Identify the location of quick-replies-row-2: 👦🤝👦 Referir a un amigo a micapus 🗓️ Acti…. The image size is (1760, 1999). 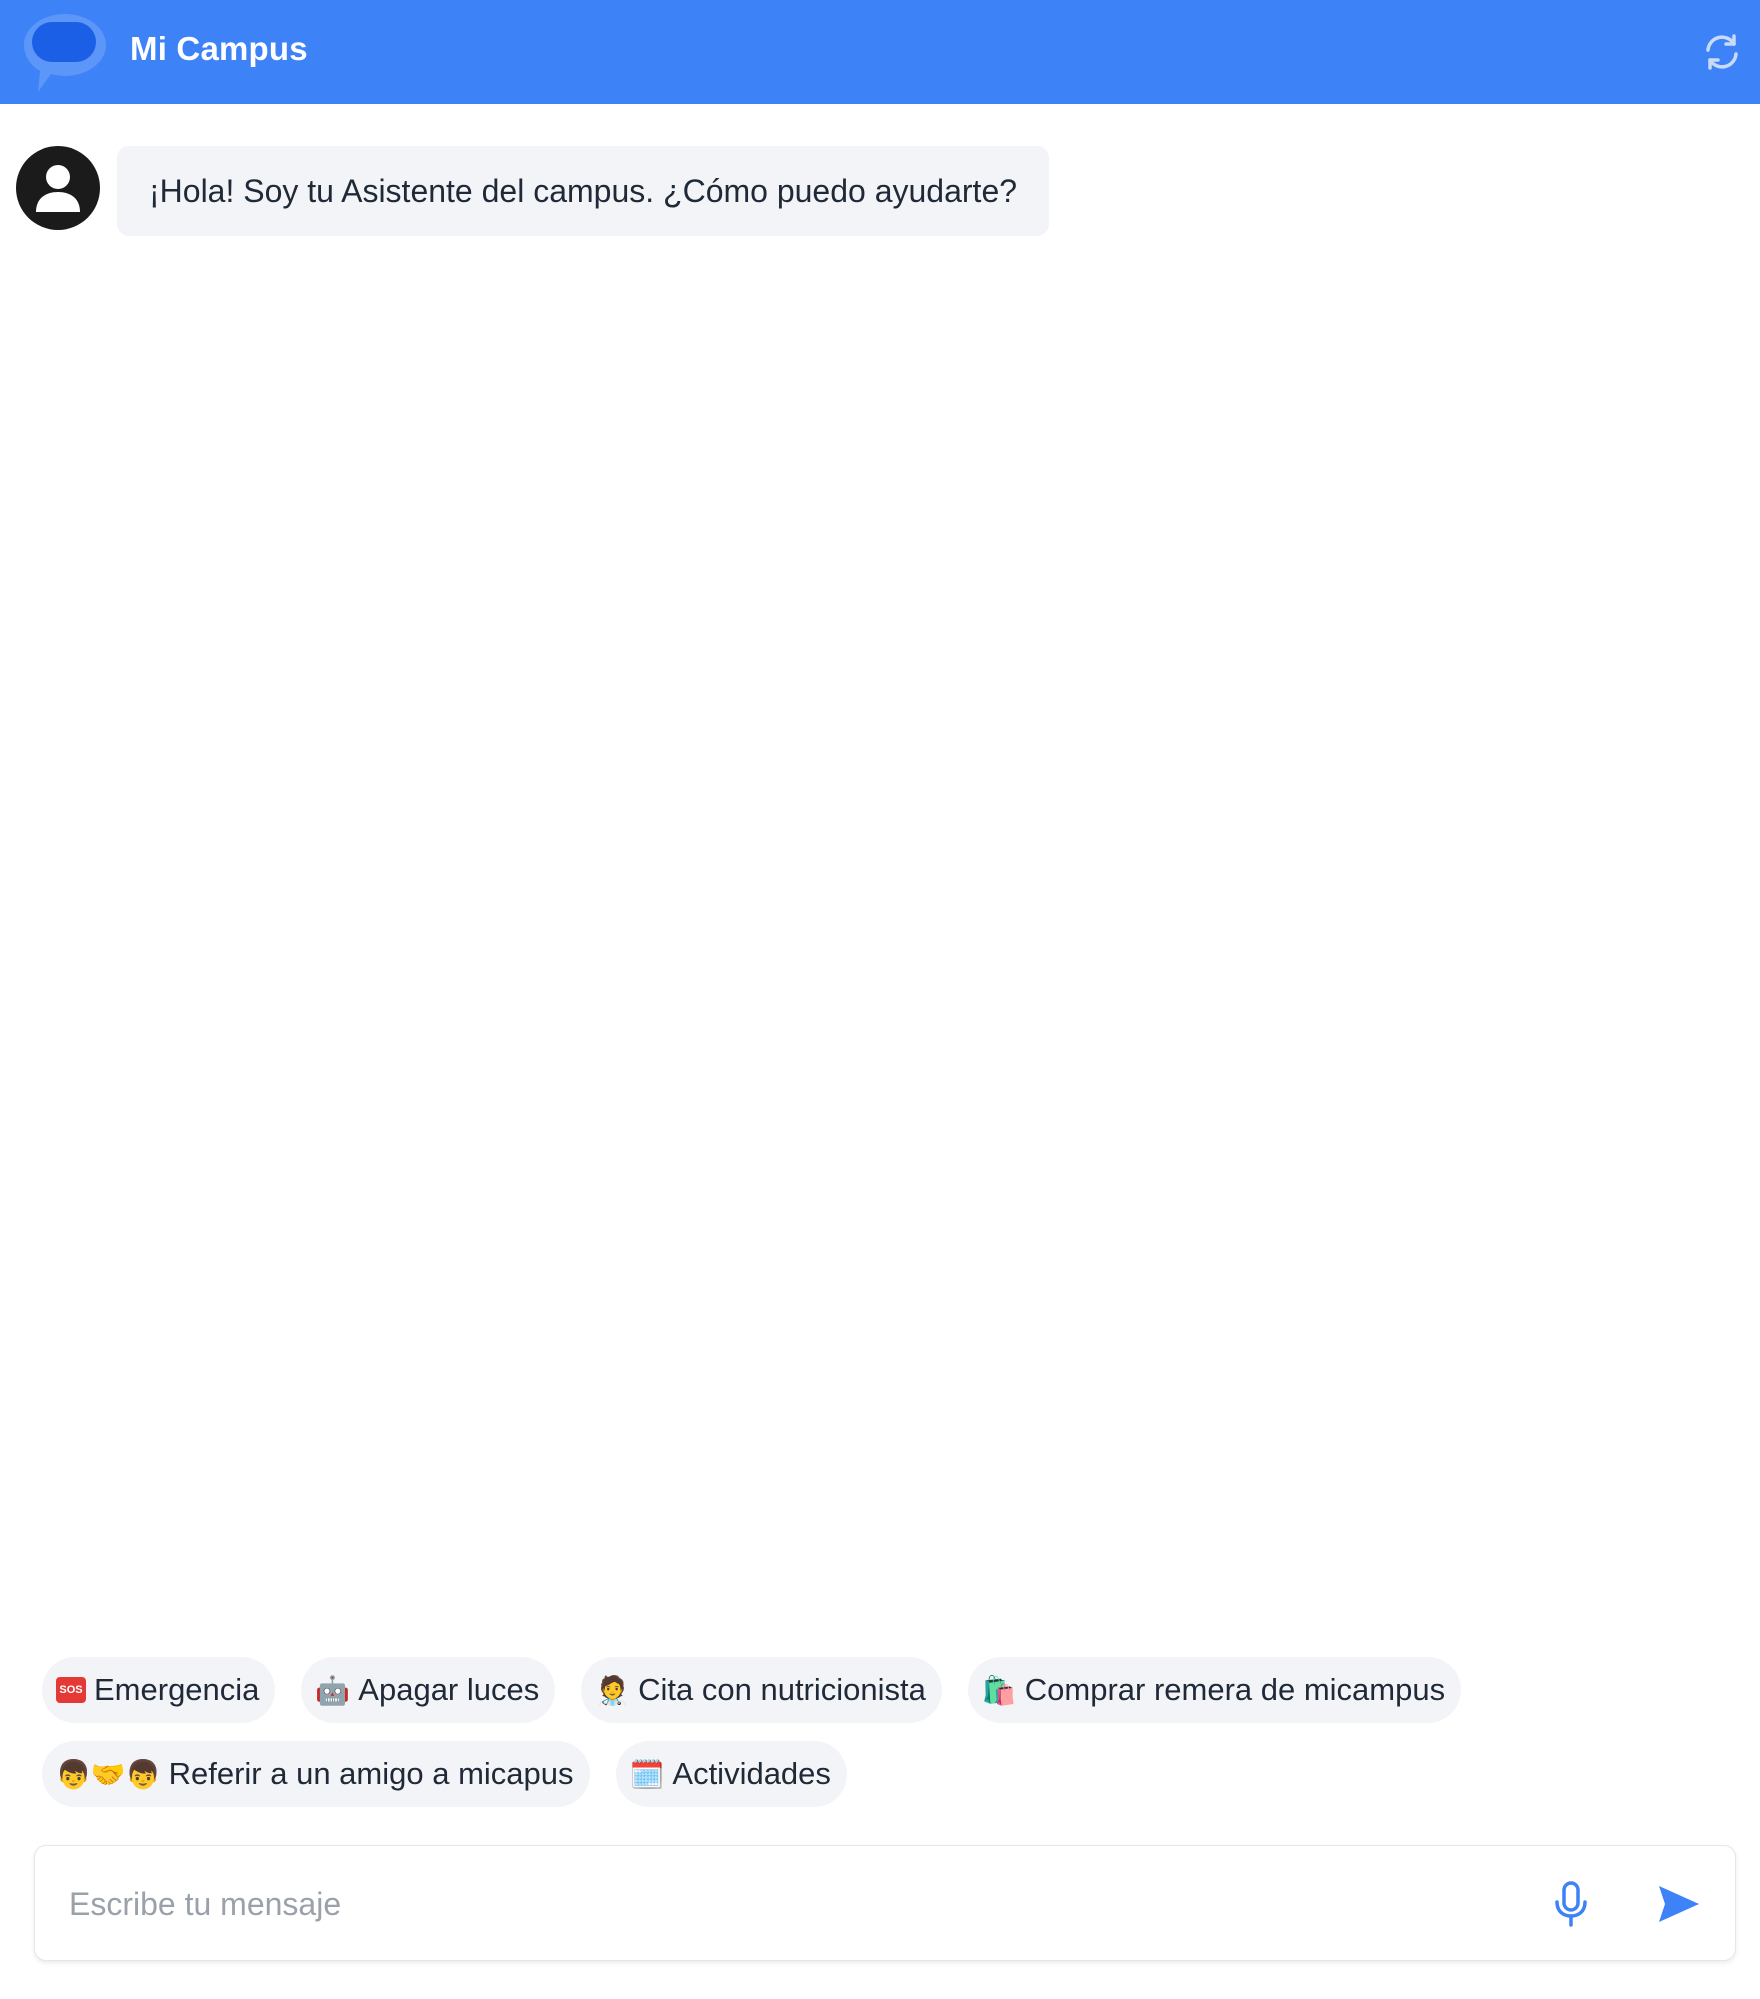
(892, 1774).